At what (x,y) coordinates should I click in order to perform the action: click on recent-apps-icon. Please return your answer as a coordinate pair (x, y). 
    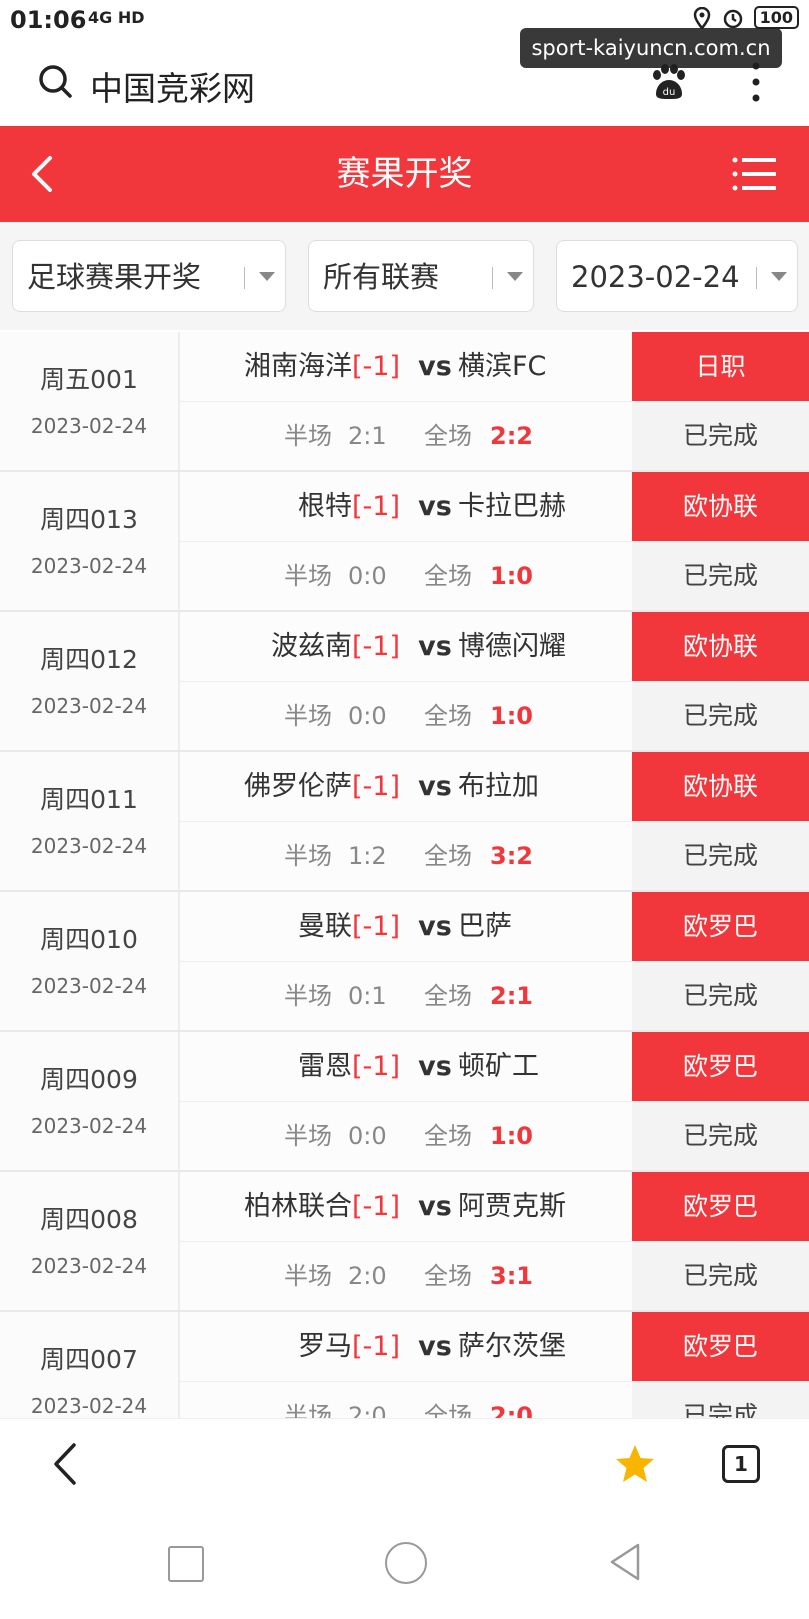
    Looking at the image, I should click on (186, 1564).